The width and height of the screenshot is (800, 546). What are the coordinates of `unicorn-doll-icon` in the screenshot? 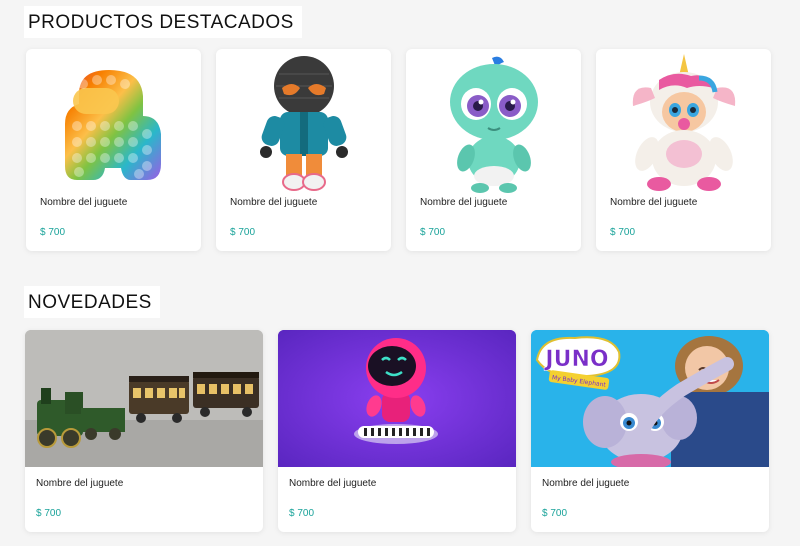 It's located at (683, 122).